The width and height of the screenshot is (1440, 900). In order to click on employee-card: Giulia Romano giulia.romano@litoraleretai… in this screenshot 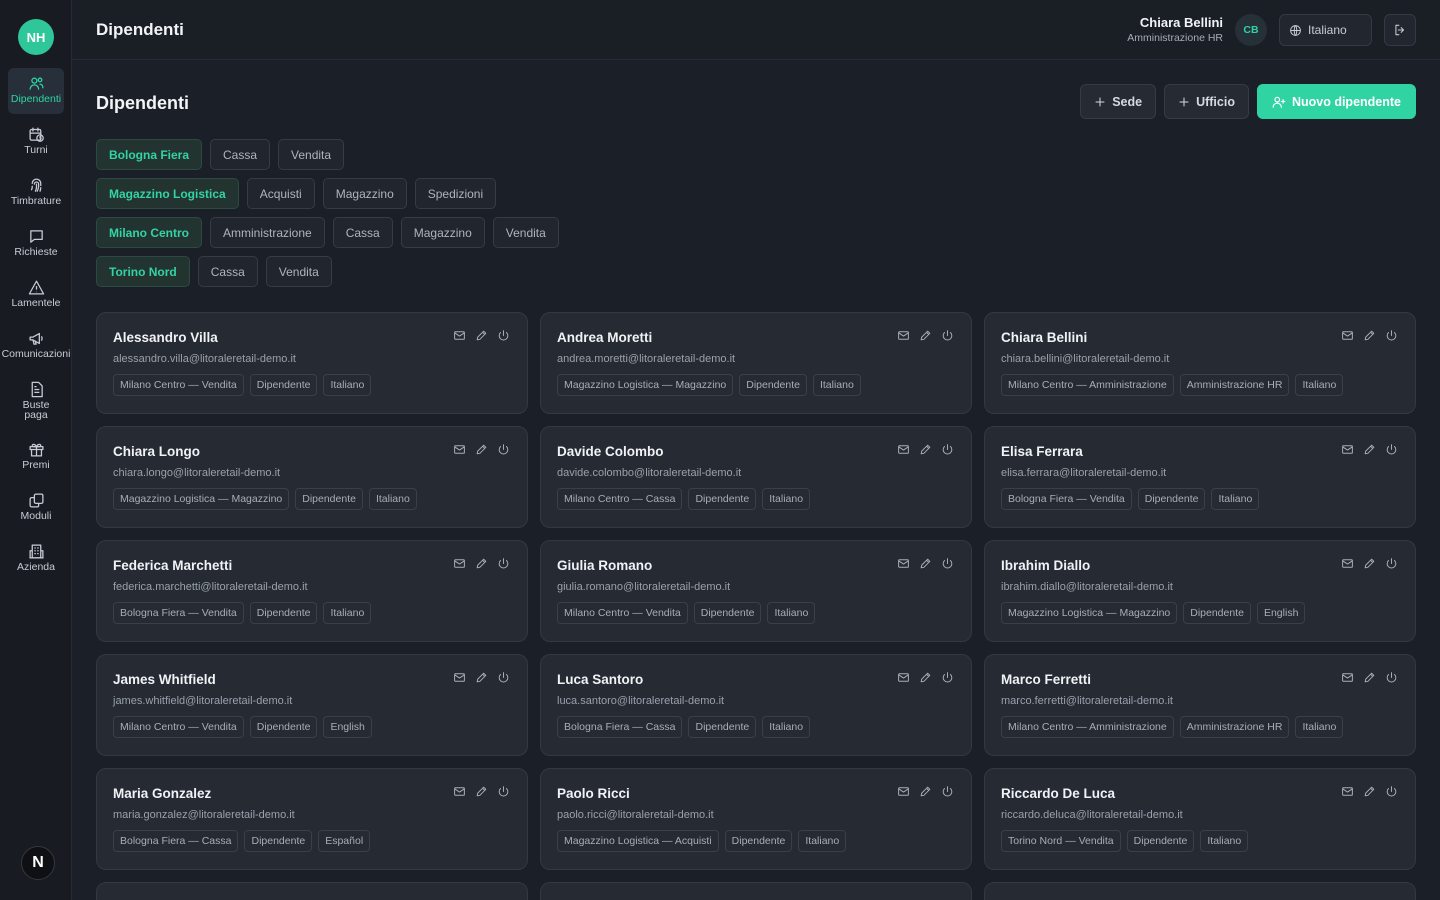, I will do `click(756, 591)`.